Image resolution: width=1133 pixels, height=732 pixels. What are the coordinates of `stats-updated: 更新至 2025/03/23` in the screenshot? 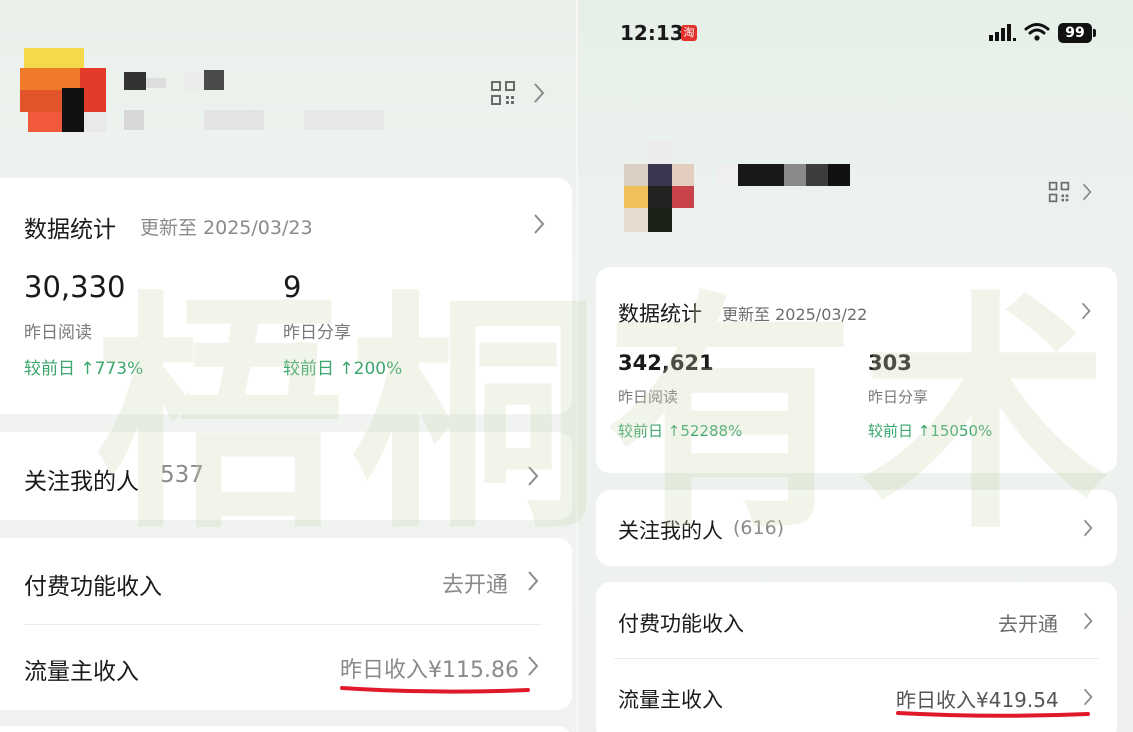 It's located at (226, 228).